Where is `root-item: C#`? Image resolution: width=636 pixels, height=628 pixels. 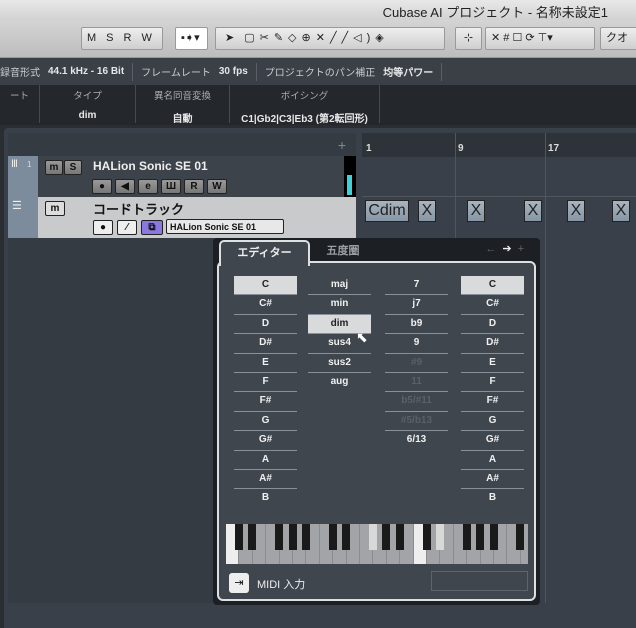
root-item: C# is located at coordinates (265, 305).